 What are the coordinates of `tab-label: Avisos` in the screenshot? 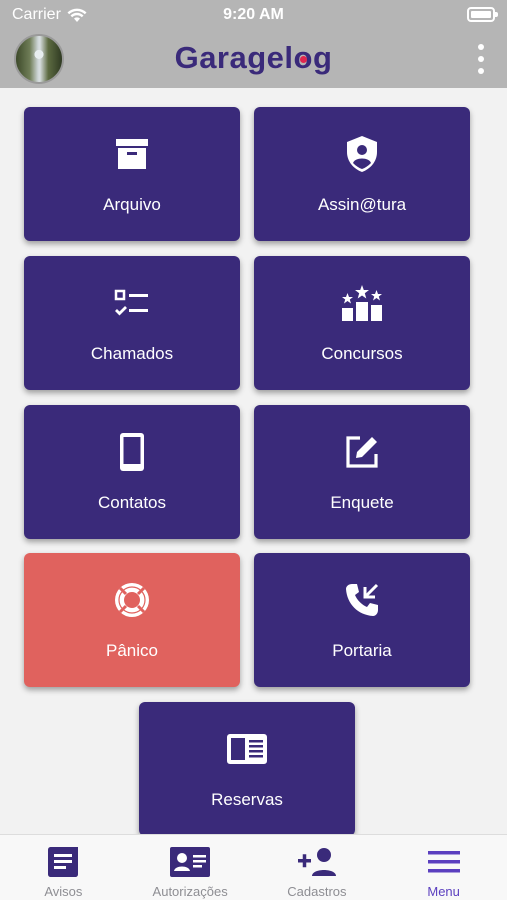 It's located at (63, 891).